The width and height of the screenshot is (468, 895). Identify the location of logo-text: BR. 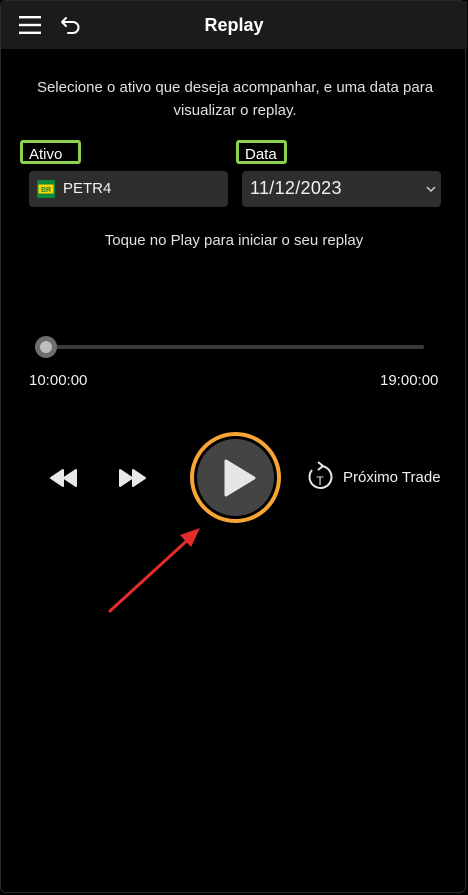
(46, 190).